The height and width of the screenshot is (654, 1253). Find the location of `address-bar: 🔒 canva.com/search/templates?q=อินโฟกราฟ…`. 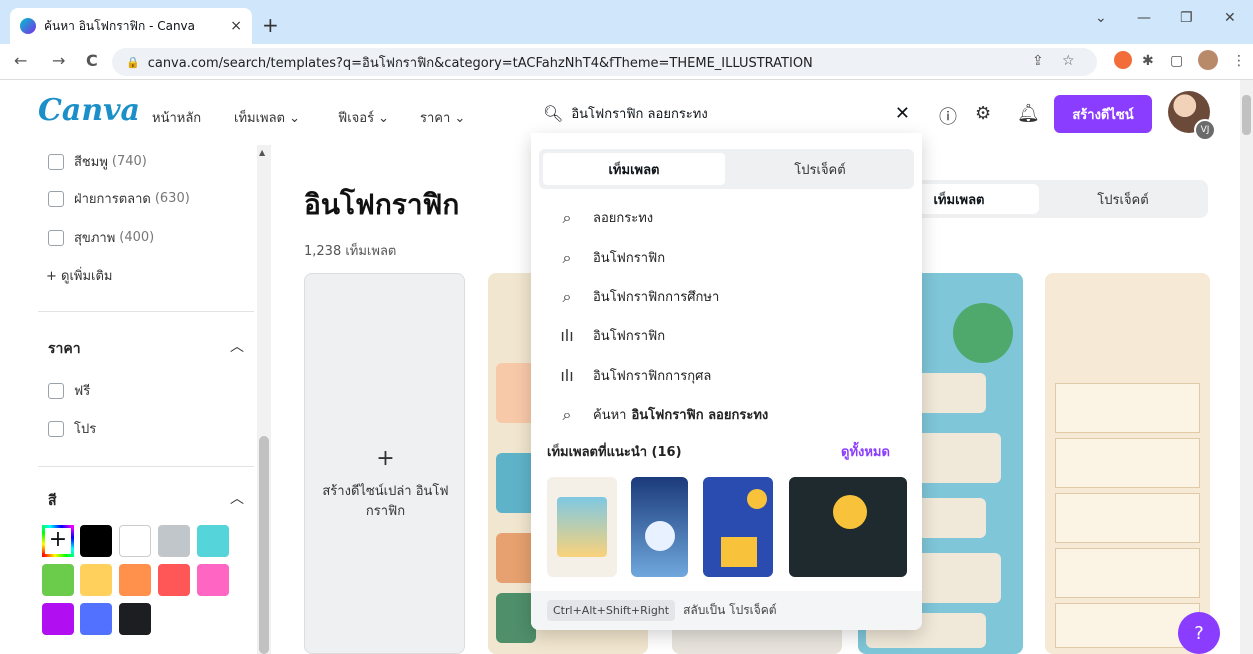

address-bar: 🔒 canva.com/search/templates?q=อินโฟกราฟ… is located at coordinates (604, 62).